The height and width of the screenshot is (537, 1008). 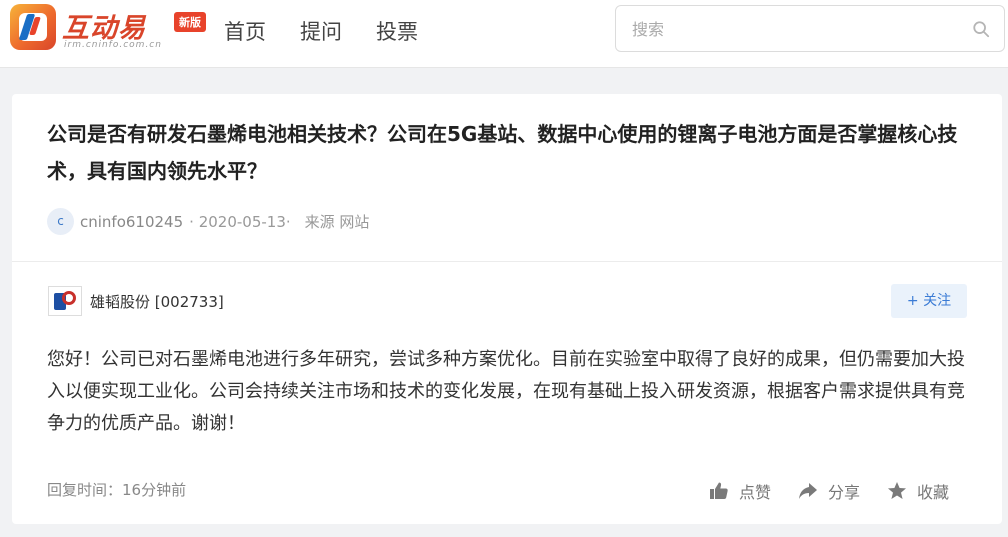 What do you see at coordinates (937, 301) in the screenshot?
I see `follow-label: 关注` at bounding box center [937, 301].